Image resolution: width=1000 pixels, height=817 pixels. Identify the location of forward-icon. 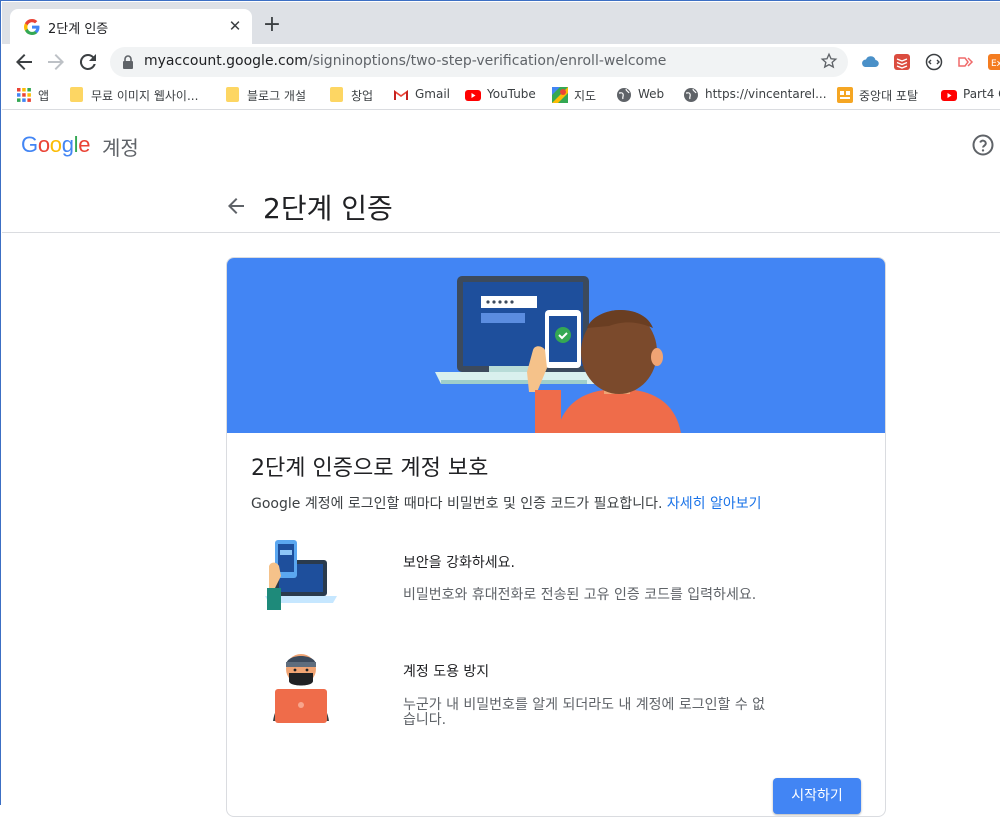
(56, 62).